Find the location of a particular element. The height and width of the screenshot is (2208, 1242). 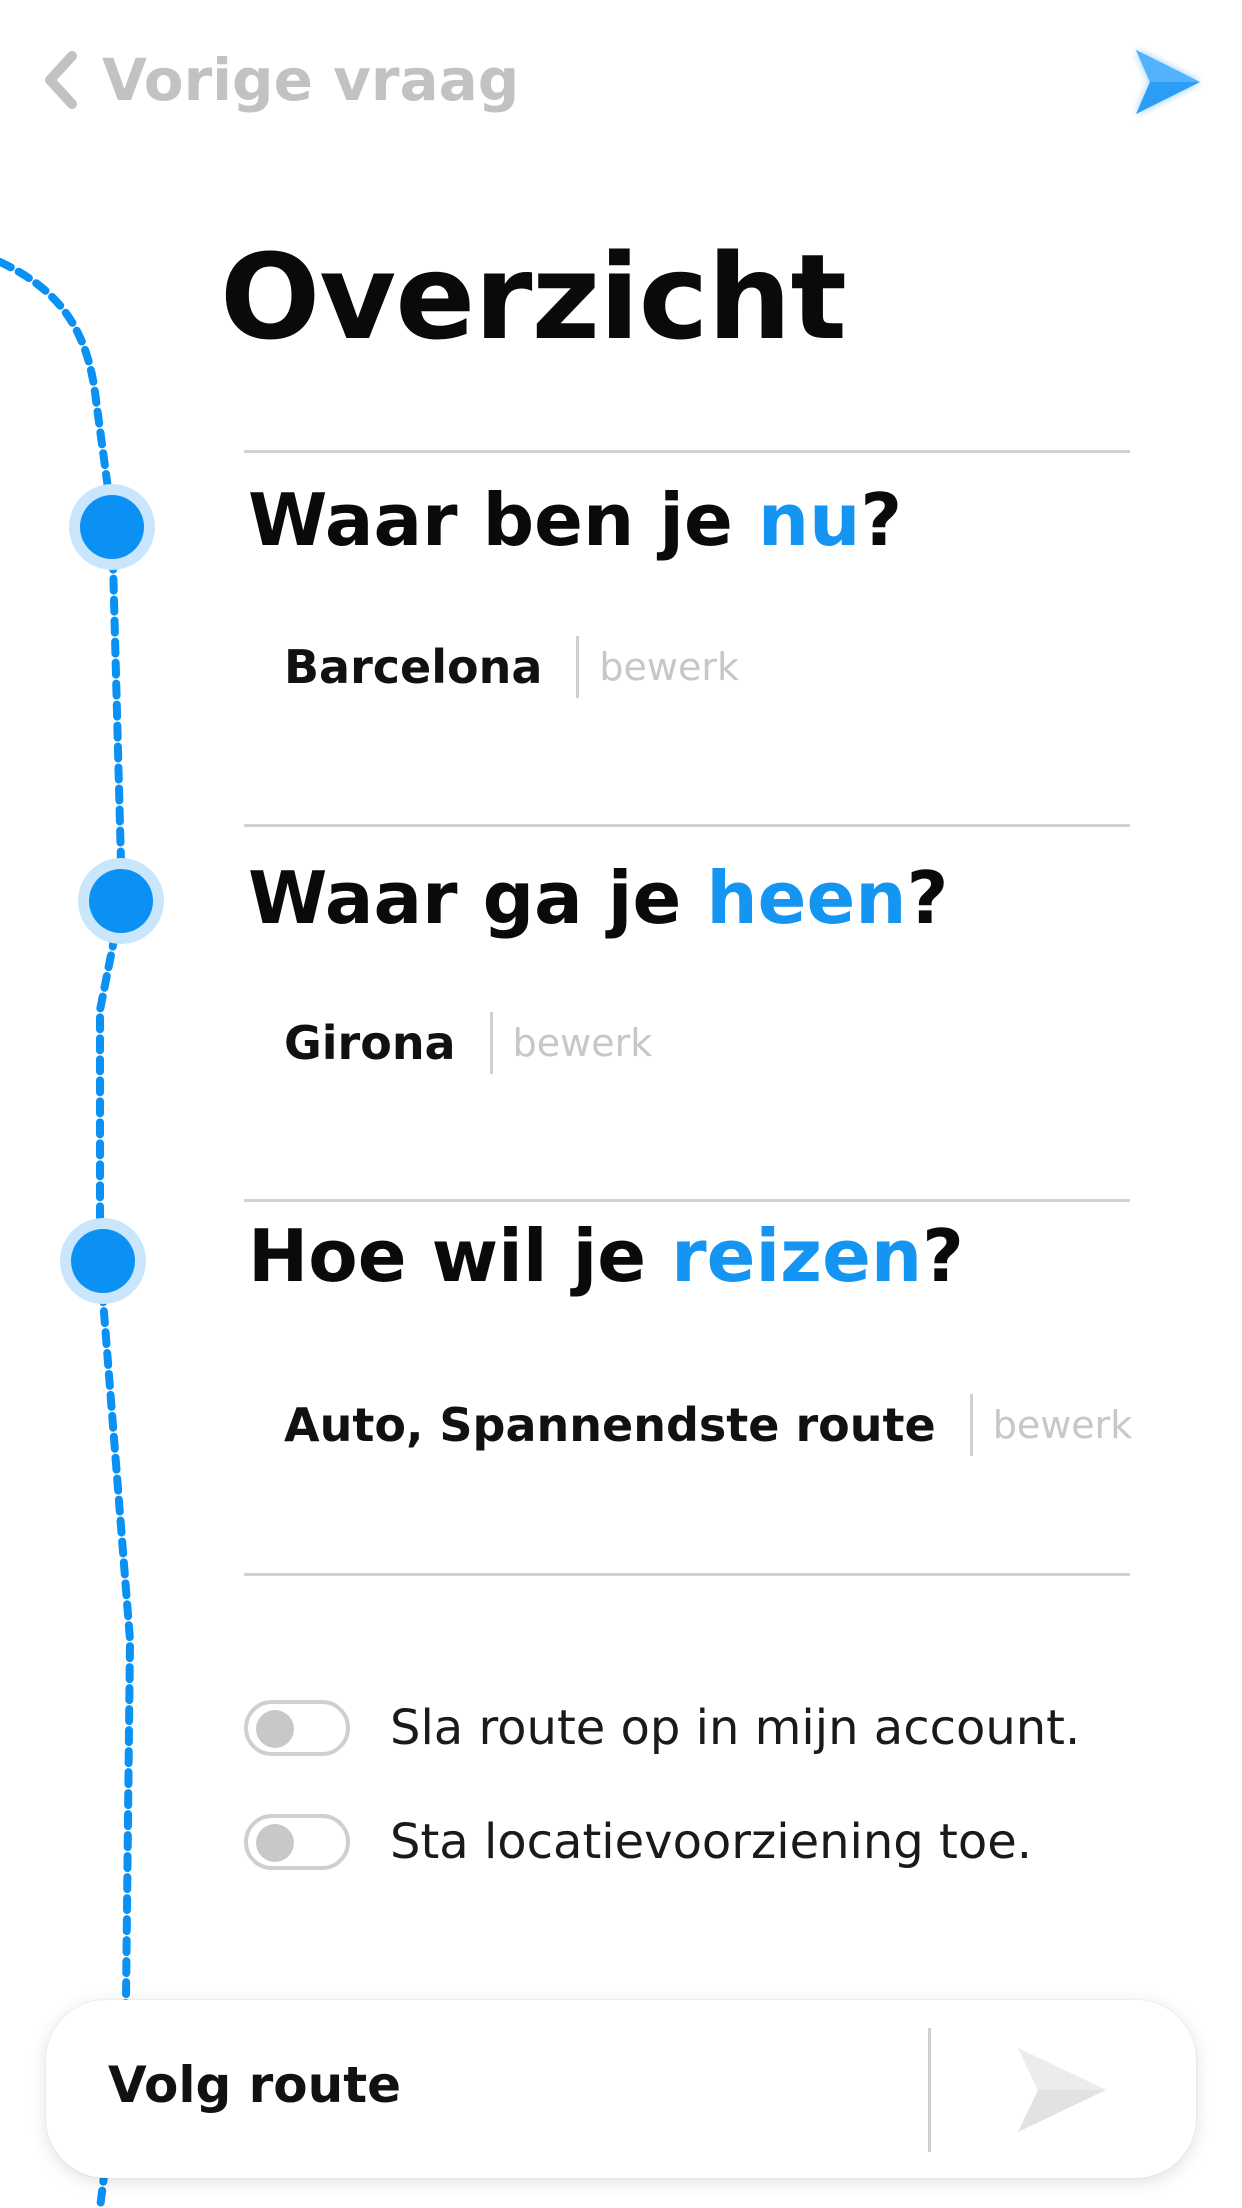

previous-question-label: Vorige vraag is located at coordinates (311, 80).